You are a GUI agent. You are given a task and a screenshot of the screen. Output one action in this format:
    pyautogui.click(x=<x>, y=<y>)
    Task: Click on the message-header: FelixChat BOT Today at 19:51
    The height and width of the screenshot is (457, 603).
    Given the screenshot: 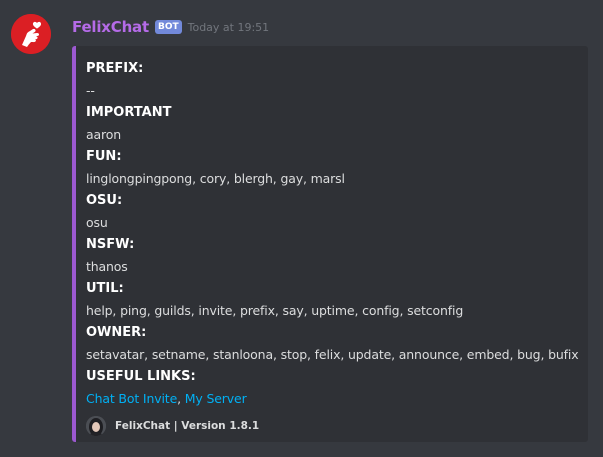 What is the action you would take?
    pyautogui.click(x=170, y=27)
    